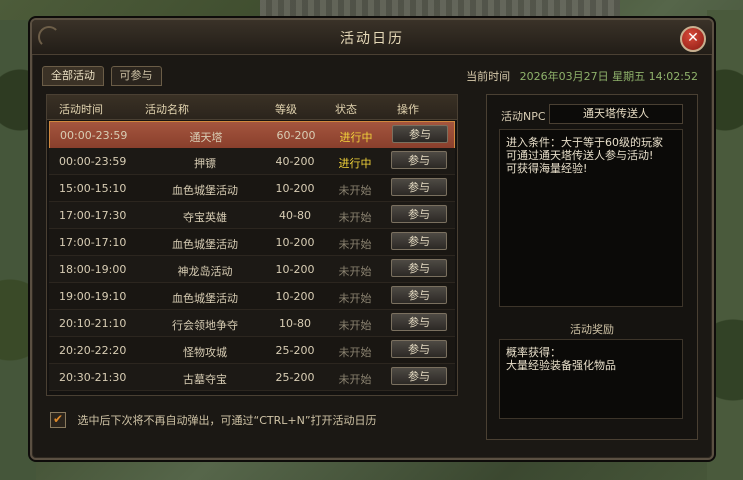 This screenshot has height=480, width=743. Describe the element at coordinates (346, 109) in the screenshot. I see `header-status: 状态` at that location.